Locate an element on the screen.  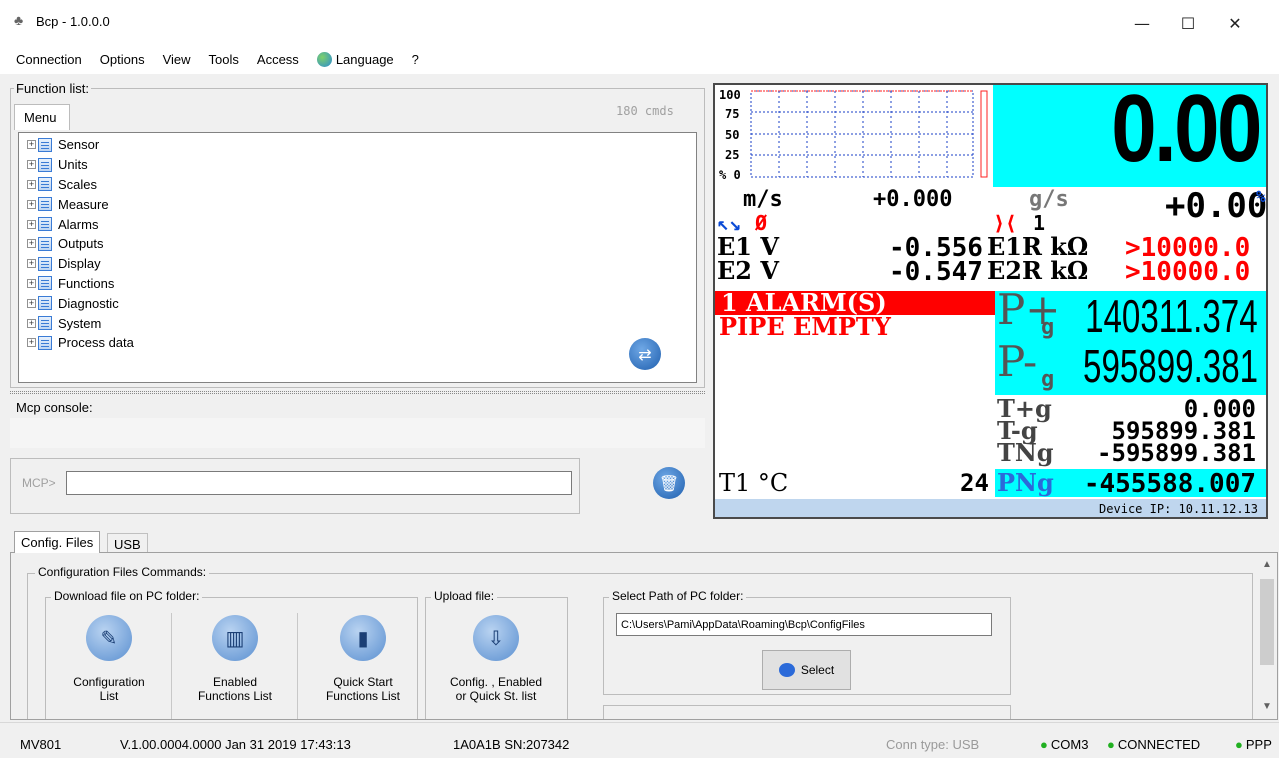
e2r-label: E2R kΩ is located at coordinates (1038, 270).